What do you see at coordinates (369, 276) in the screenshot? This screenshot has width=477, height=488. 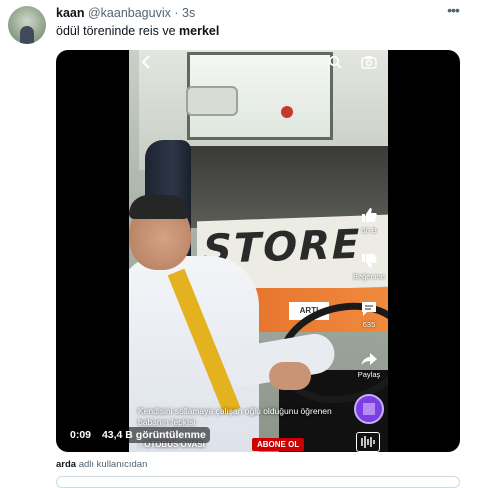 I see `dislike-label: Beğenme` at bounding box center [369, 276].